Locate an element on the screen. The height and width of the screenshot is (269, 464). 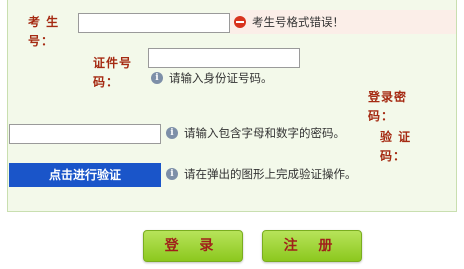
candidate-number-label: 考 生 号： is located at coordinates (44, 31).